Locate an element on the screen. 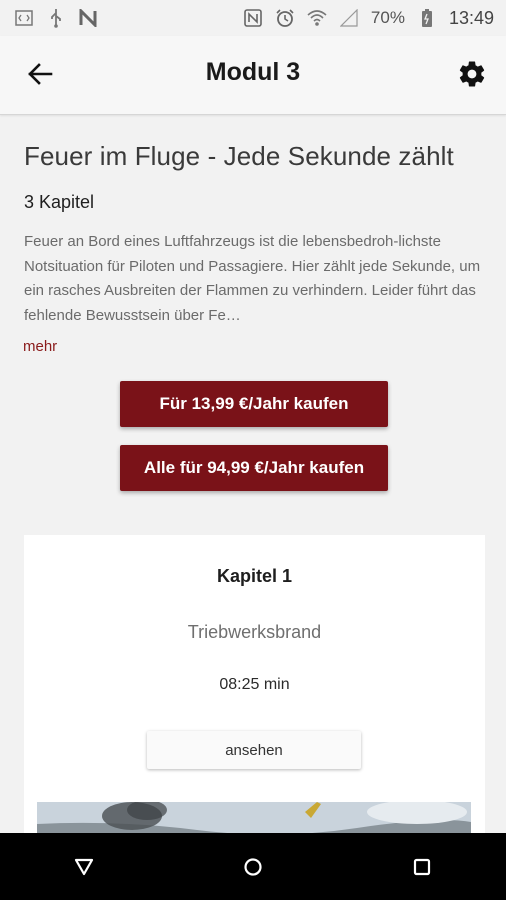 The width and height of the screenshot is (506, 900). battery-percentage: 70% is located at coordinates (387, 17).